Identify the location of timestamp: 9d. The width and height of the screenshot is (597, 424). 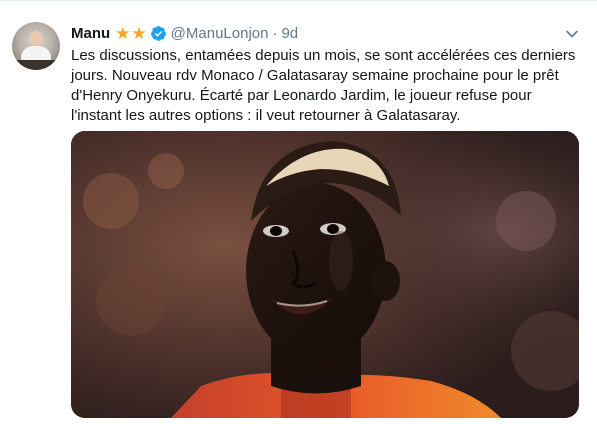
(289, 33).